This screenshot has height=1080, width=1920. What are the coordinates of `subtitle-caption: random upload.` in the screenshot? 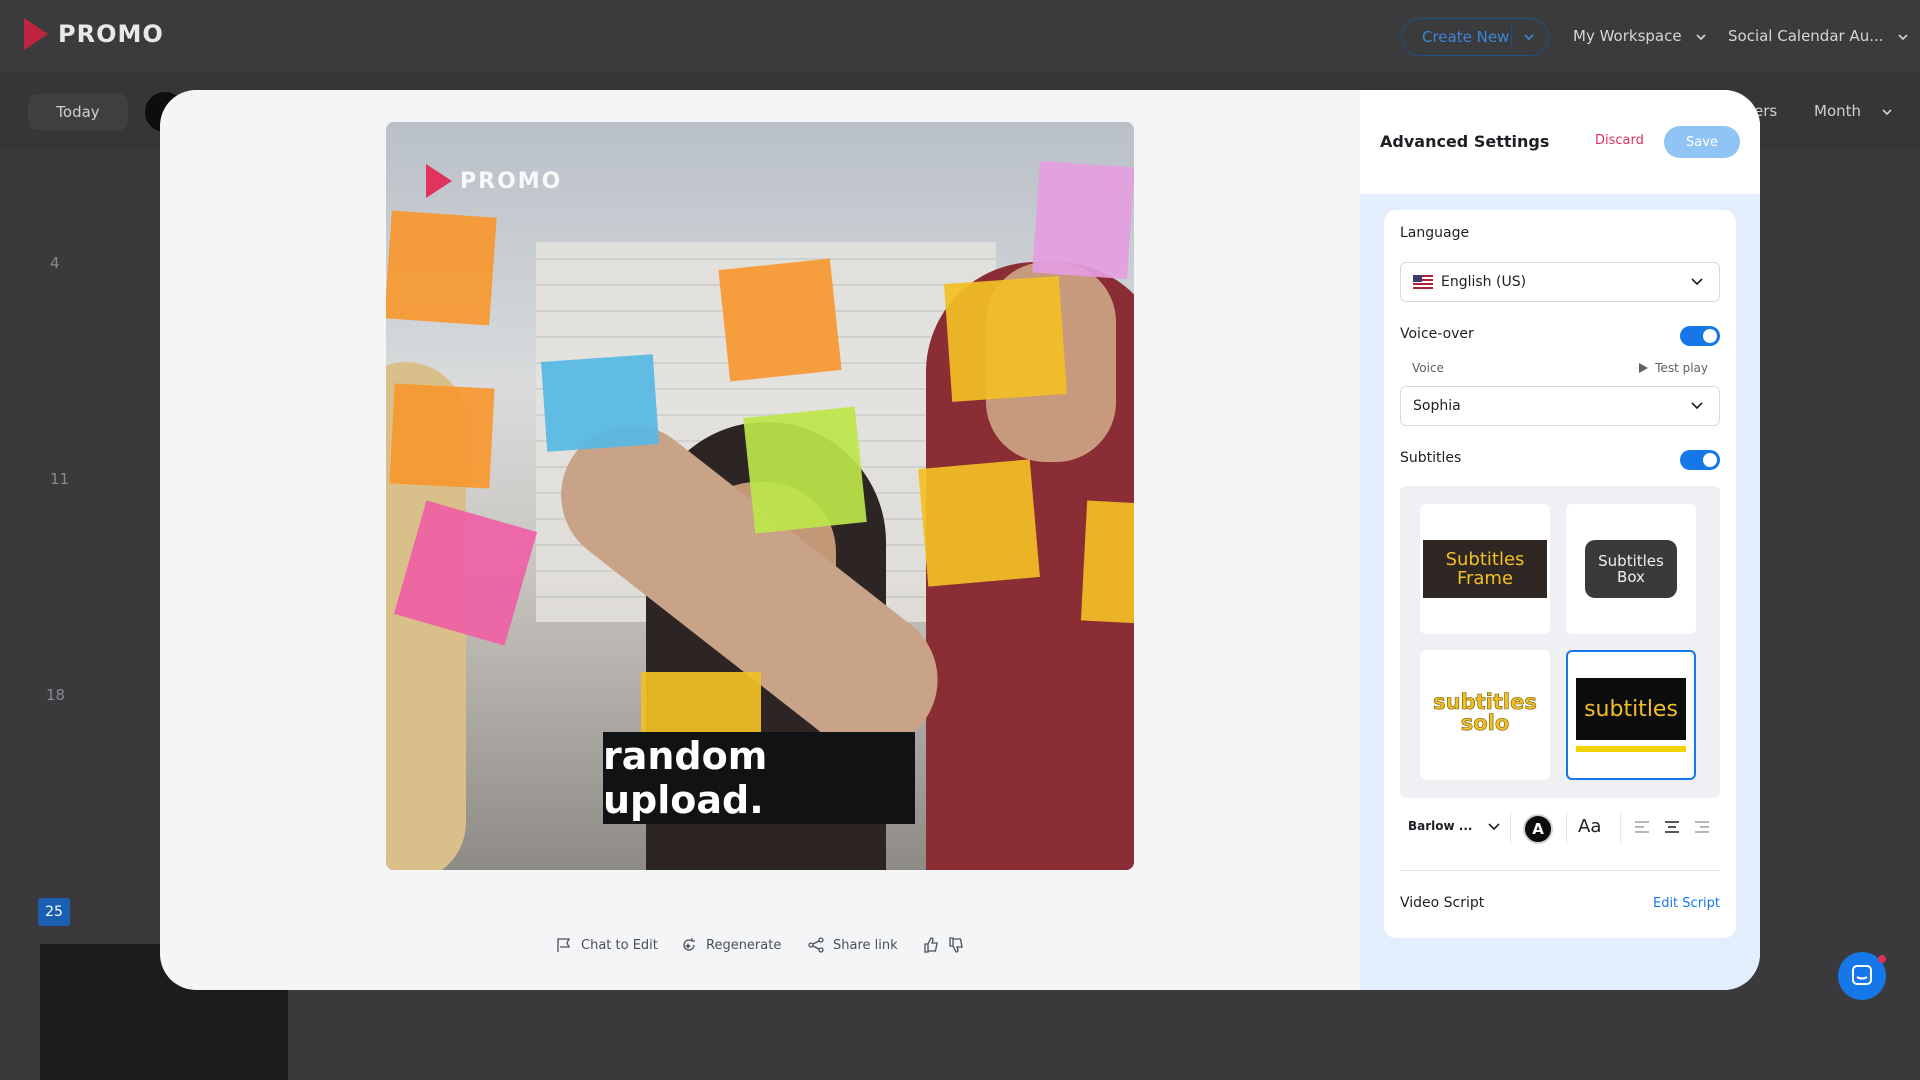 It's located at (759, 778).